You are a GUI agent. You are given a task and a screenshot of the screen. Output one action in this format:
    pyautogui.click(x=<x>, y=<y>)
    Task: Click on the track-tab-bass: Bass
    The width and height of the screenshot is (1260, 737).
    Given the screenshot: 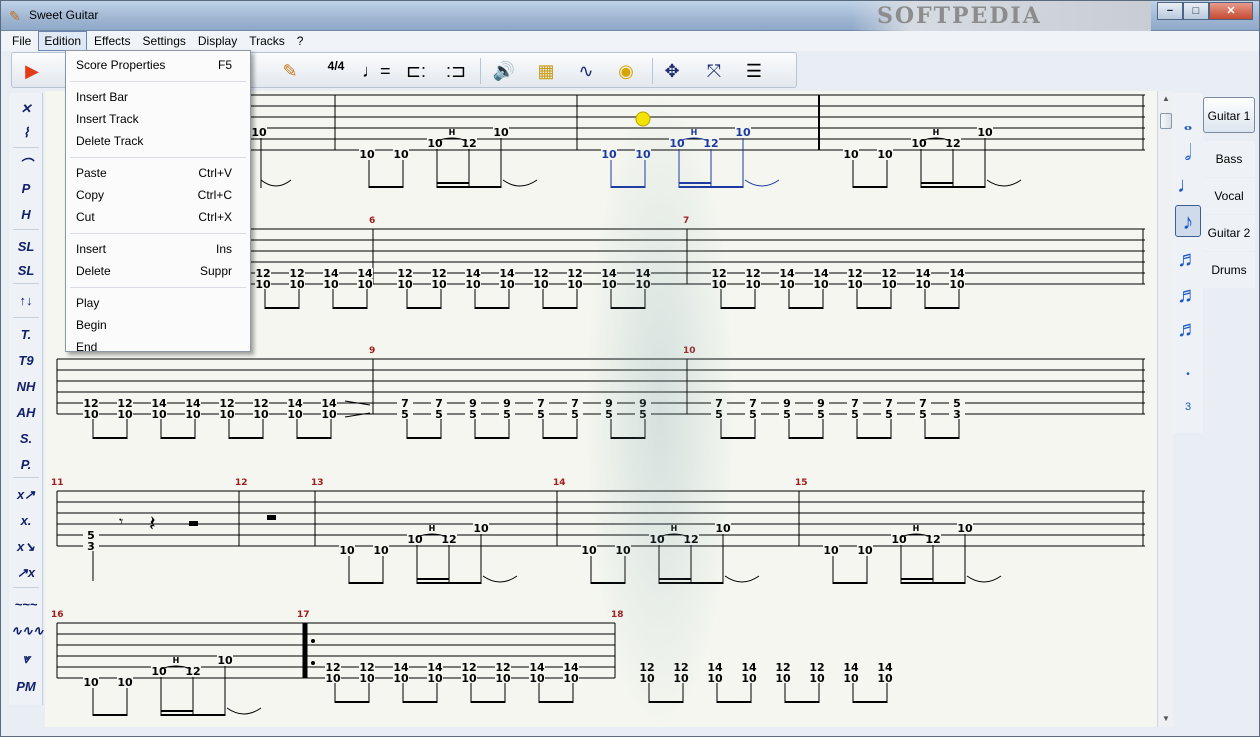 What is the action you would take?
    pyautogui.click(x=1229, y=159)
    